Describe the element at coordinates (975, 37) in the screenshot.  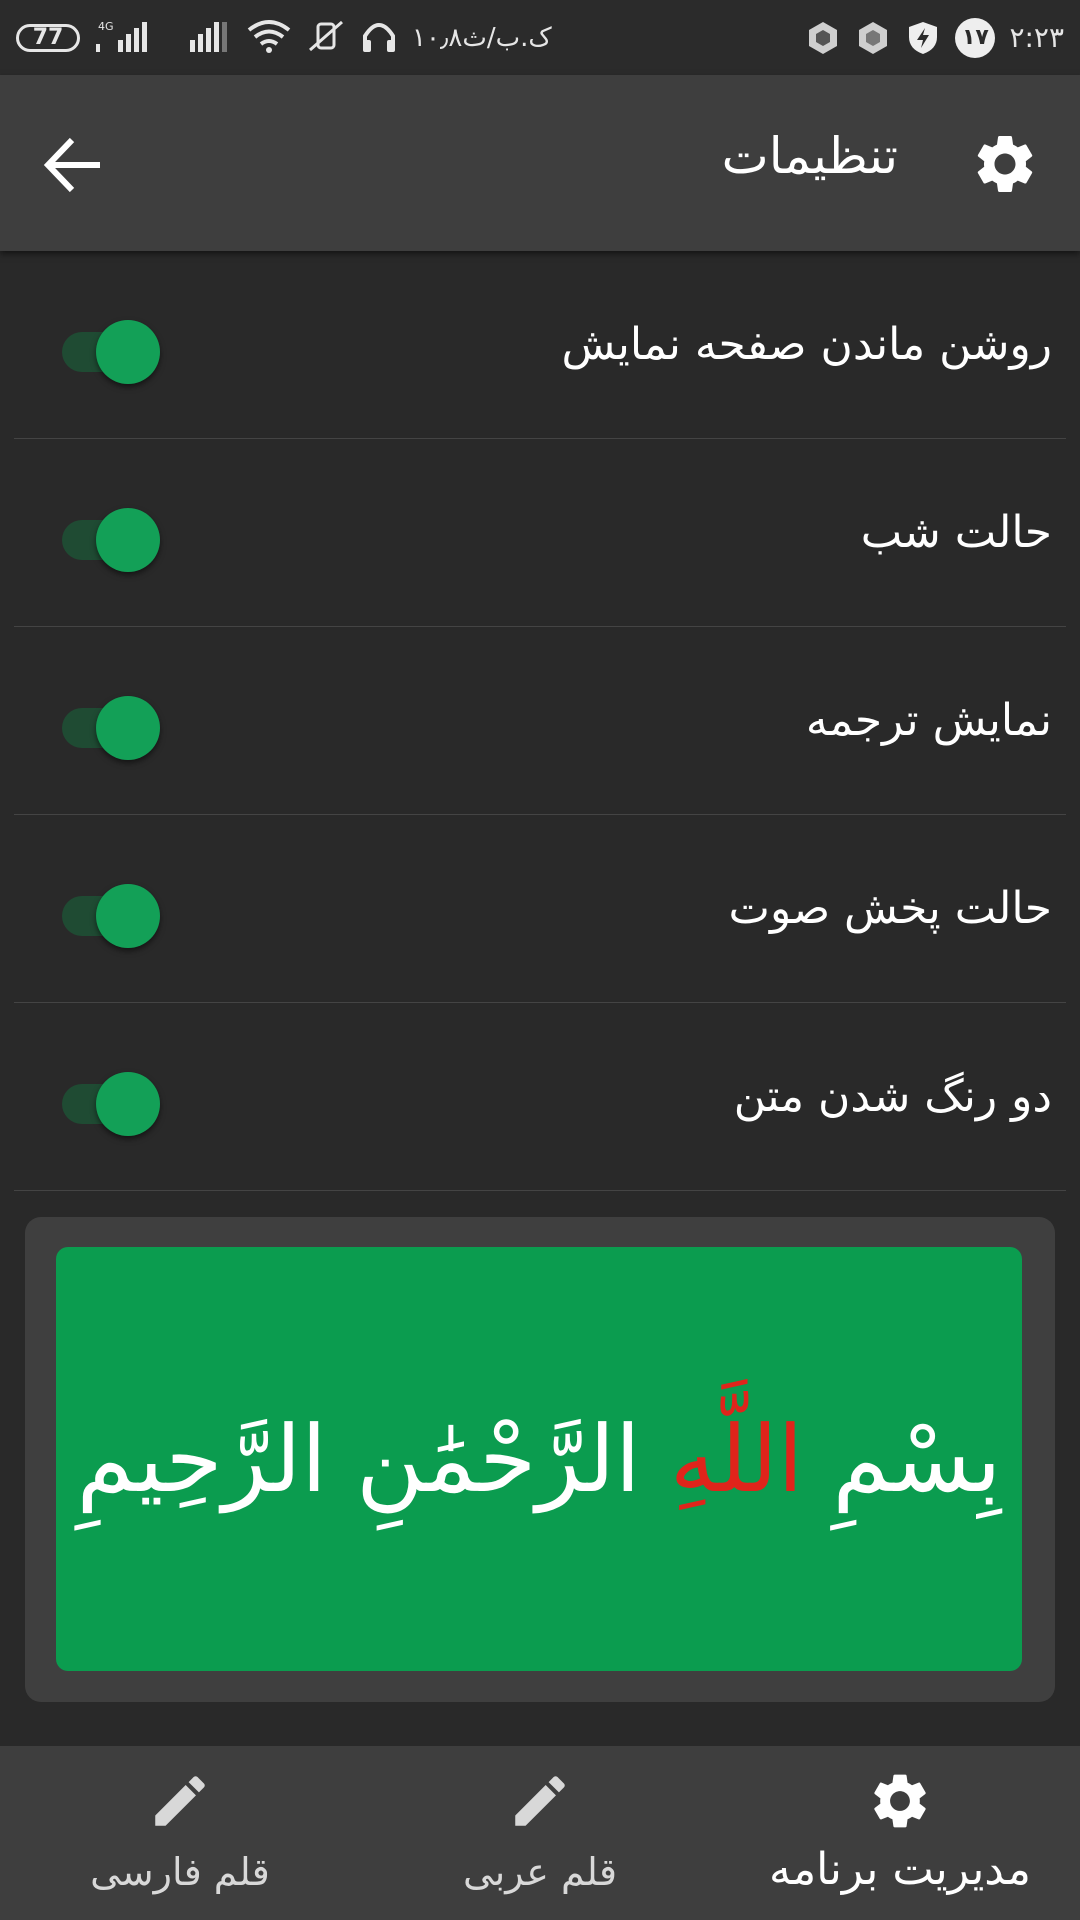
I see `notification-count-badge: ۱۷` at that location.